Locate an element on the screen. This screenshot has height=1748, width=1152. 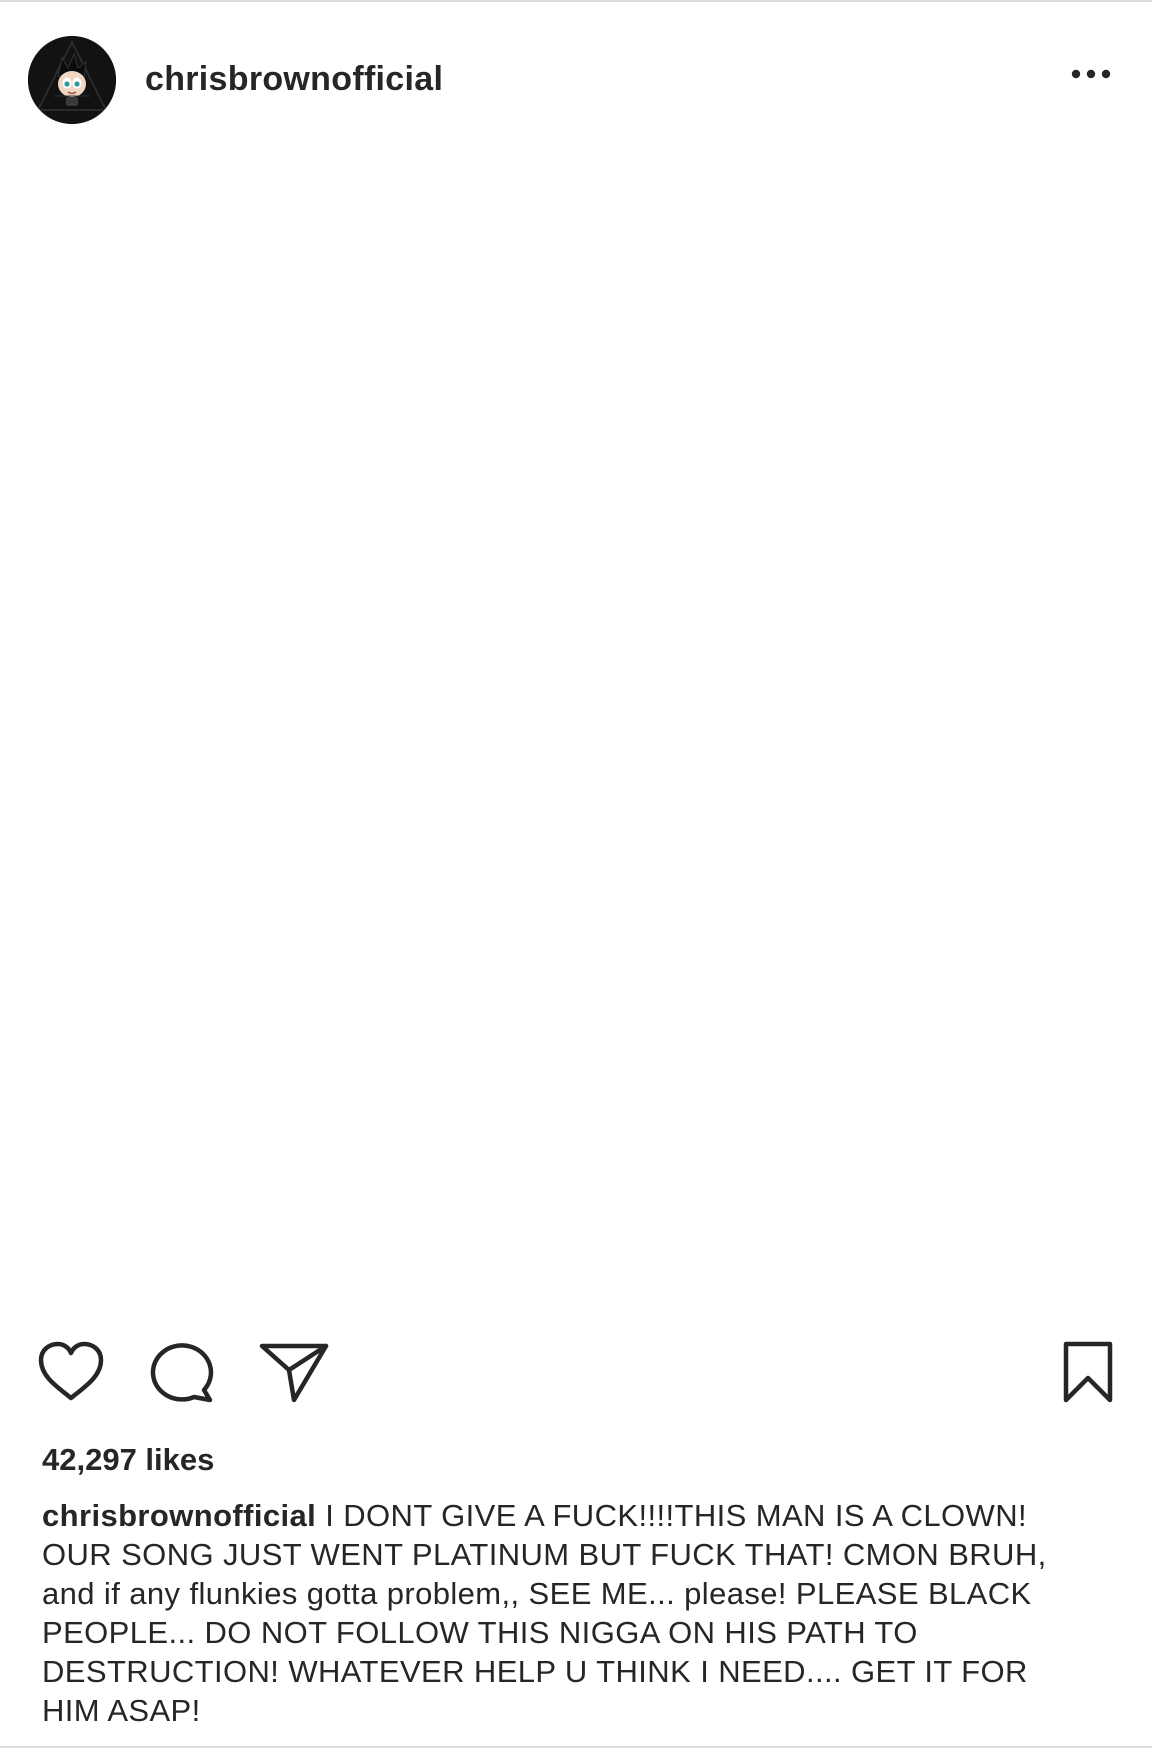
profile-avatar is located at coordinates (72, 80).